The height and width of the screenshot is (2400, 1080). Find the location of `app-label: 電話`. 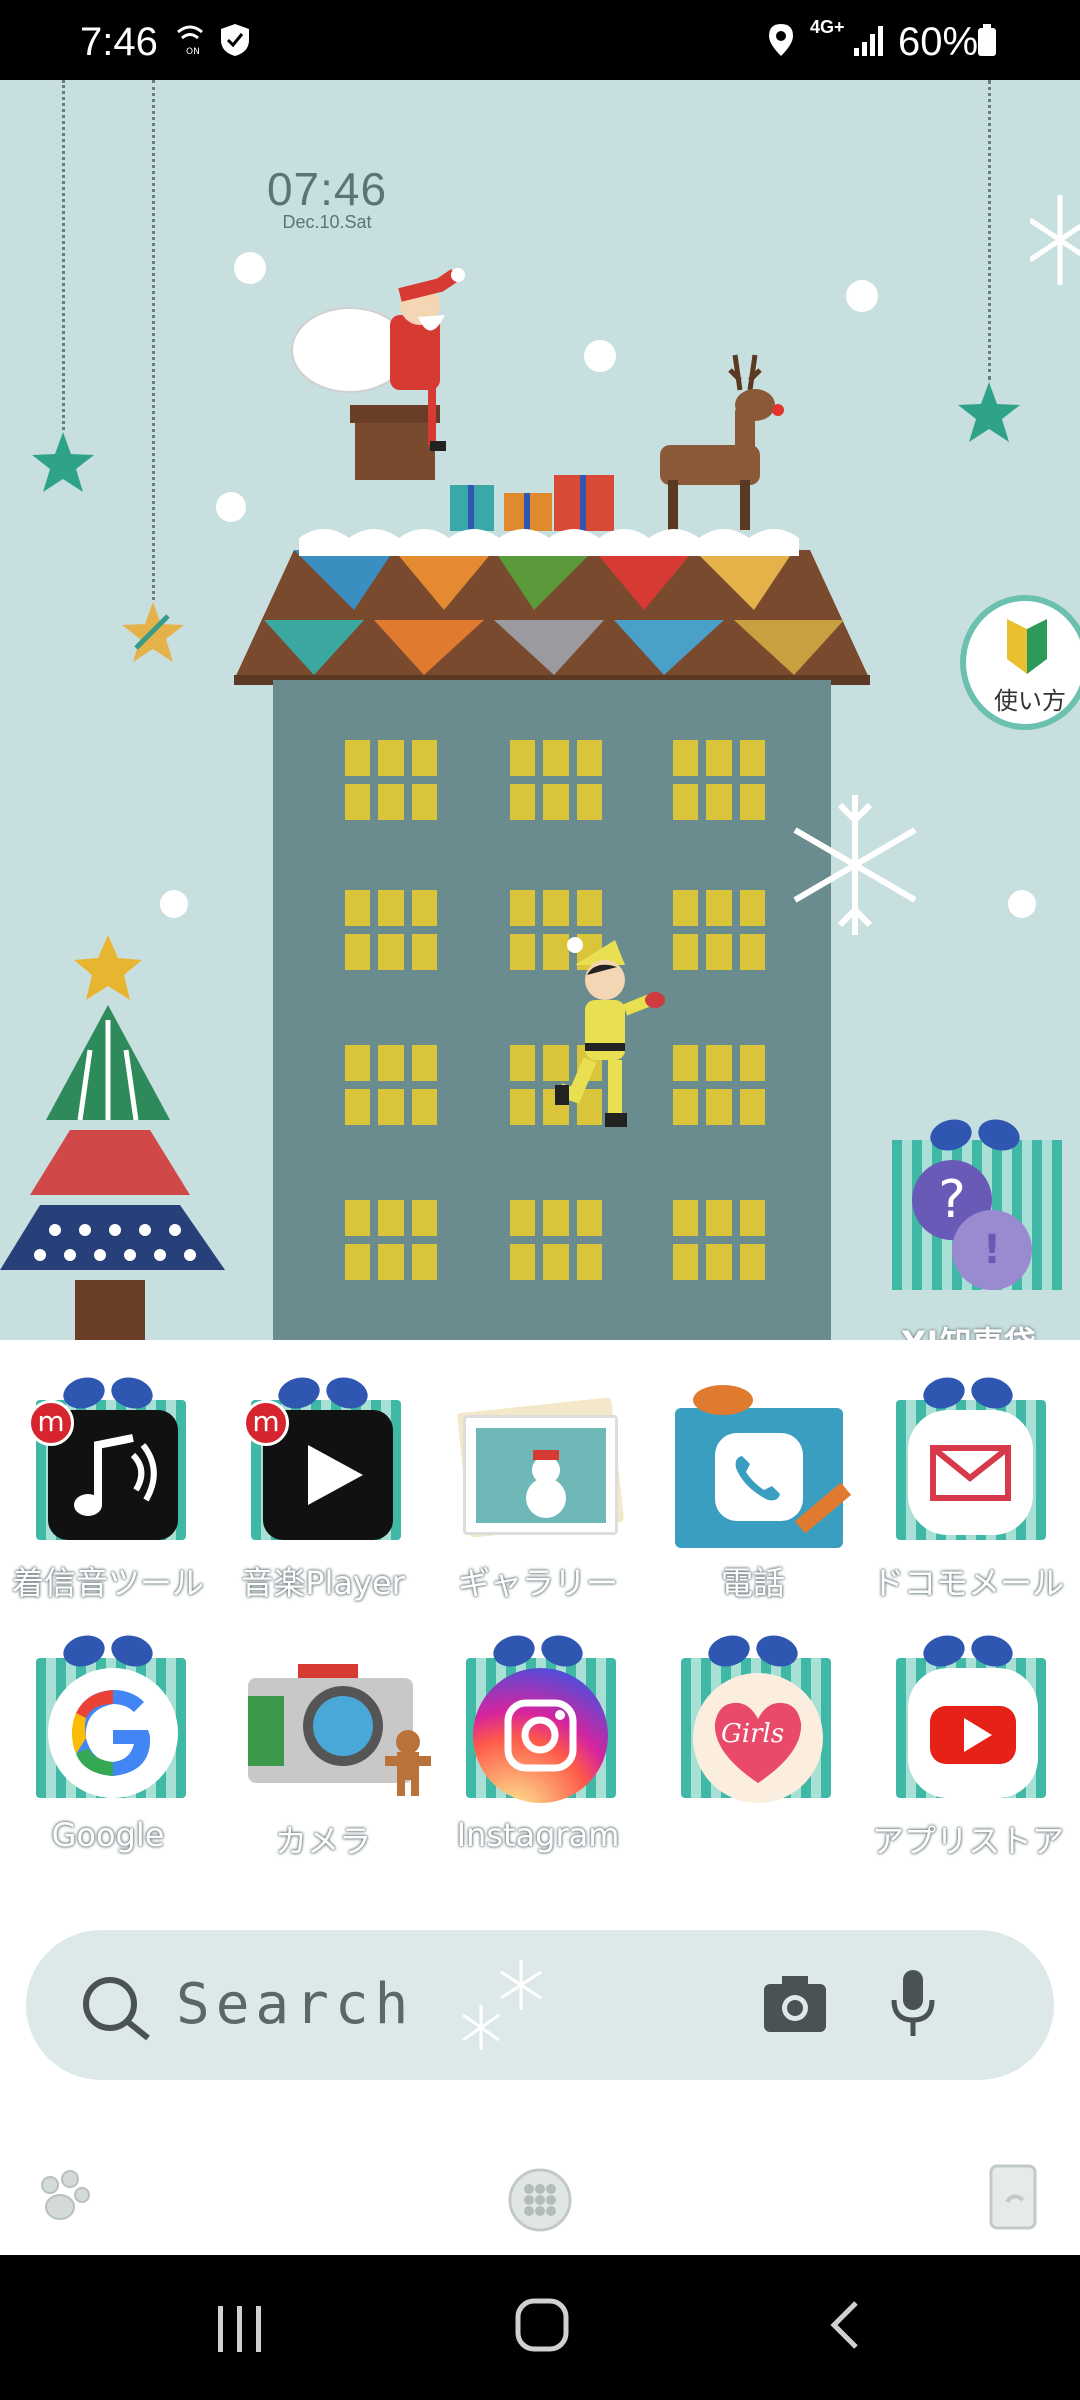

app-label: 電話 is located at coordinates (752, 1583).